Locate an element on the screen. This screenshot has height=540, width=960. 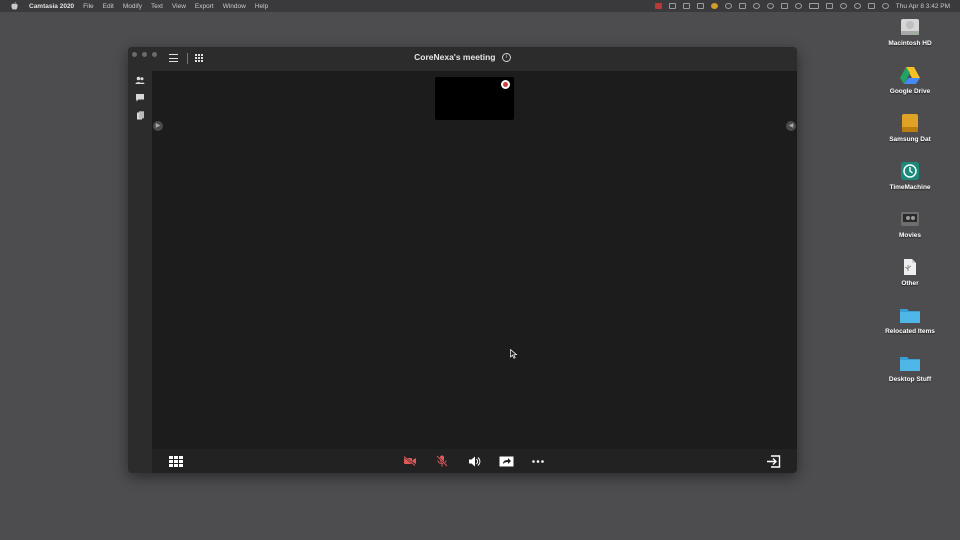
time-machine-icon is located at coordinates (910, 171).